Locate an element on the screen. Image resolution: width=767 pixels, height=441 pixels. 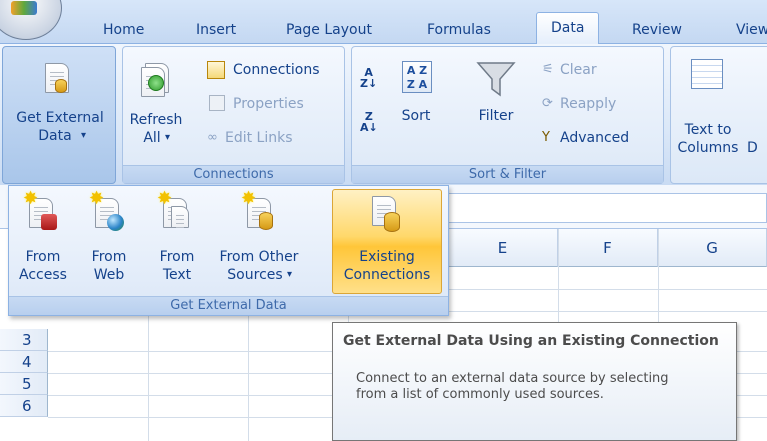
existing-connections-button: Existing Connections is located at coordinates (387, 242).